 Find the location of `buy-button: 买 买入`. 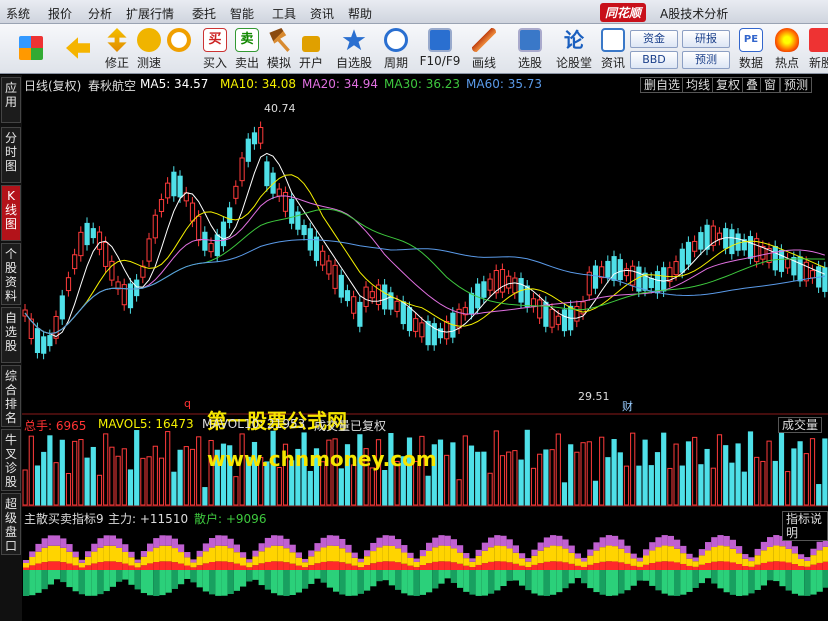

buy-button: 买 买入 is located at coordinates (215, 49).